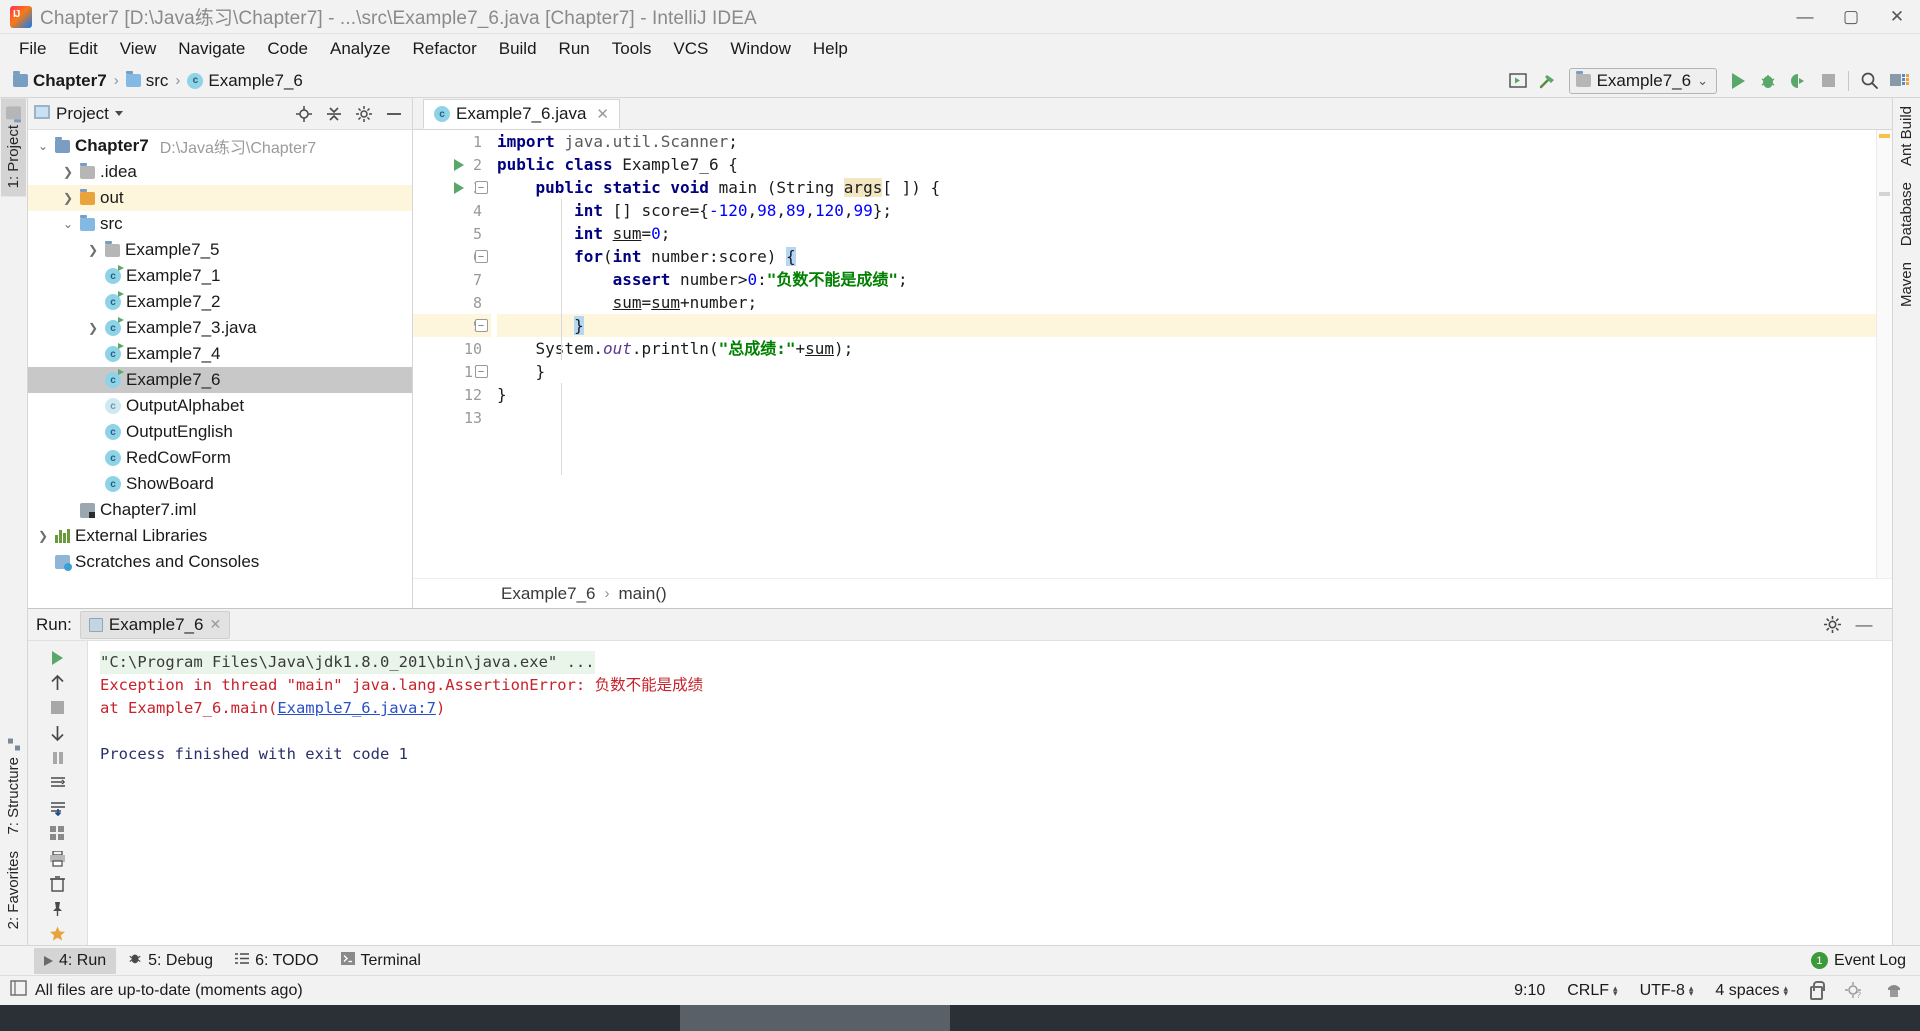  Describe the element at coordinates (220, 354) in the screenshot. I see `tree-node-example7-4: c Example7_4` at that location.